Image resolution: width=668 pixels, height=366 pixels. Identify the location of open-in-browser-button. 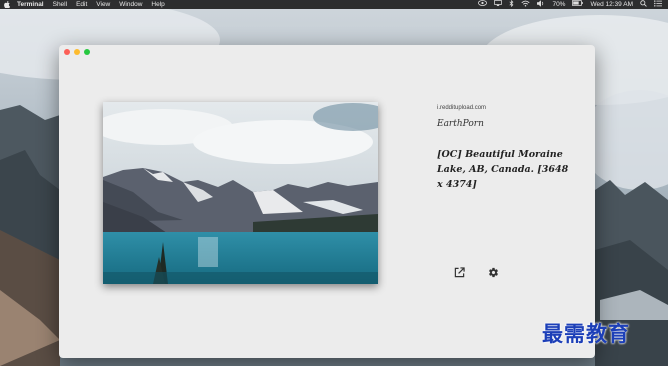
(459, 274).